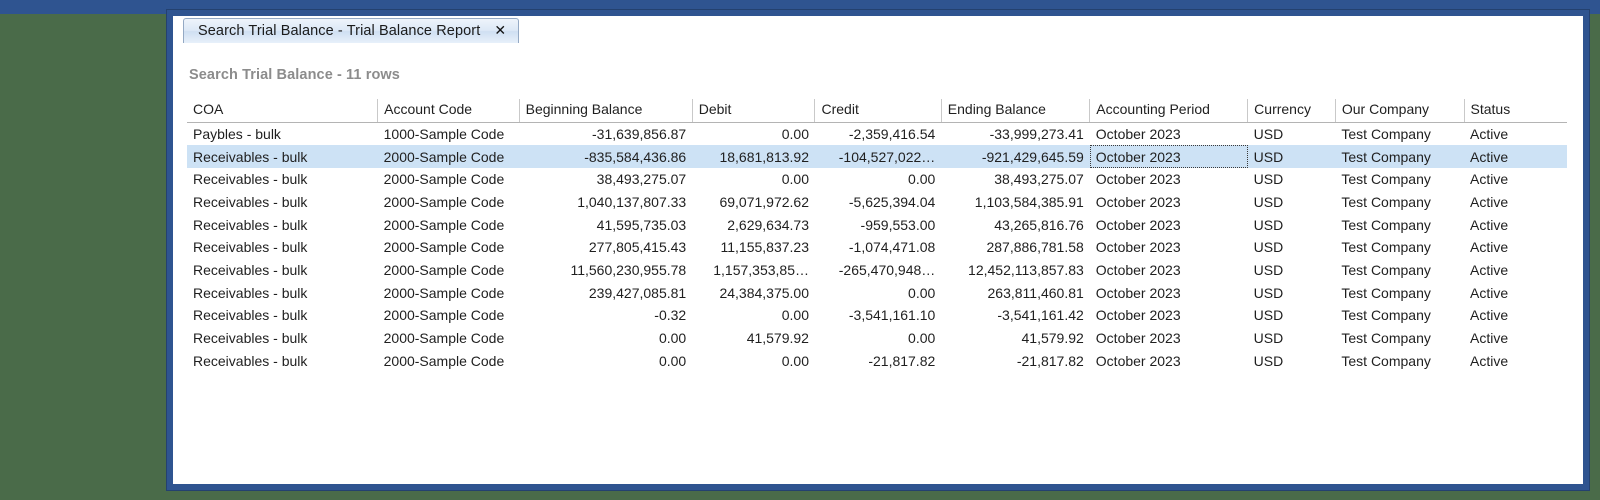 This screenshot has height=500, width=1600. What do you see at coordinates (1015, 202) in the screenshot?
I see `cell-ending_balance: 1,103,584,385.91` at bounding box center [1015, 202].